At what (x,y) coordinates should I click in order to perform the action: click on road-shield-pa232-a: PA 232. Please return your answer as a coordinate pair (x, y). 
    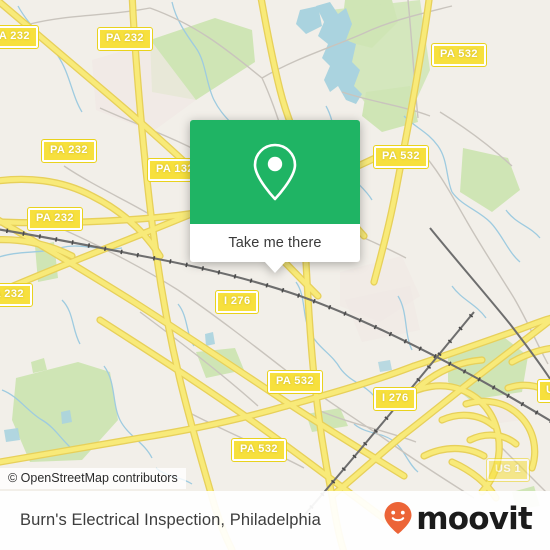
    Looking at the image, I should click on (19, 37).